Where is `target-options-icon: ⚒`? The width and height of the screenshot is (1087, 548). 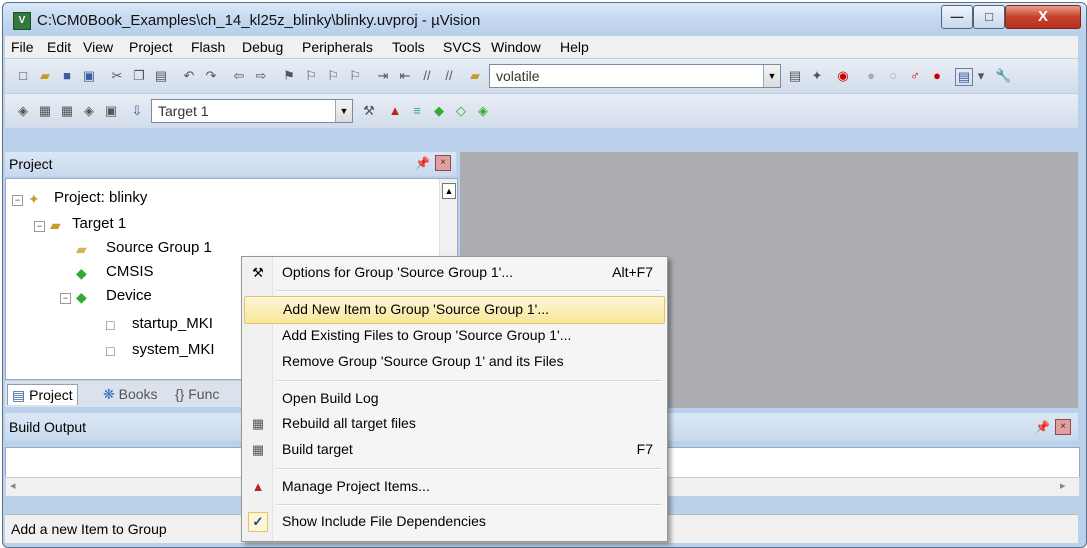 target-options-icon: ⚒ is located at coordinates (369, 111).